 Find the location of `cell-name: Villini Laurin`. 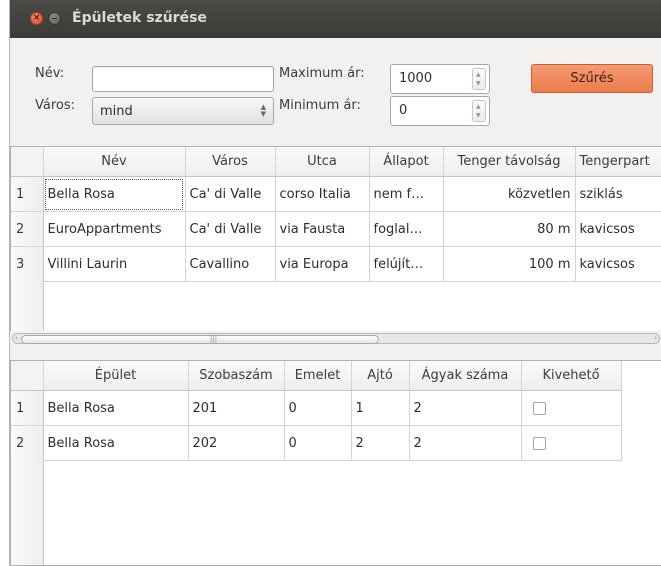

cell-name: Villini Laurin is located at coordinates (114, 264).